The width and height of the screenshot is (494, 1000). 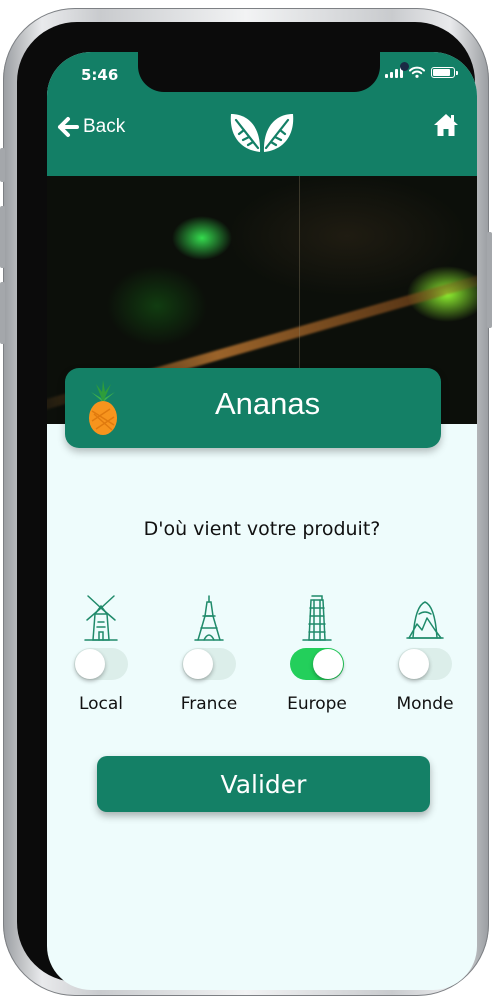 What do you see at coordinates (2, 313) in the screenshot?
I see `volume-down-button` at bounding box center [2, 313].